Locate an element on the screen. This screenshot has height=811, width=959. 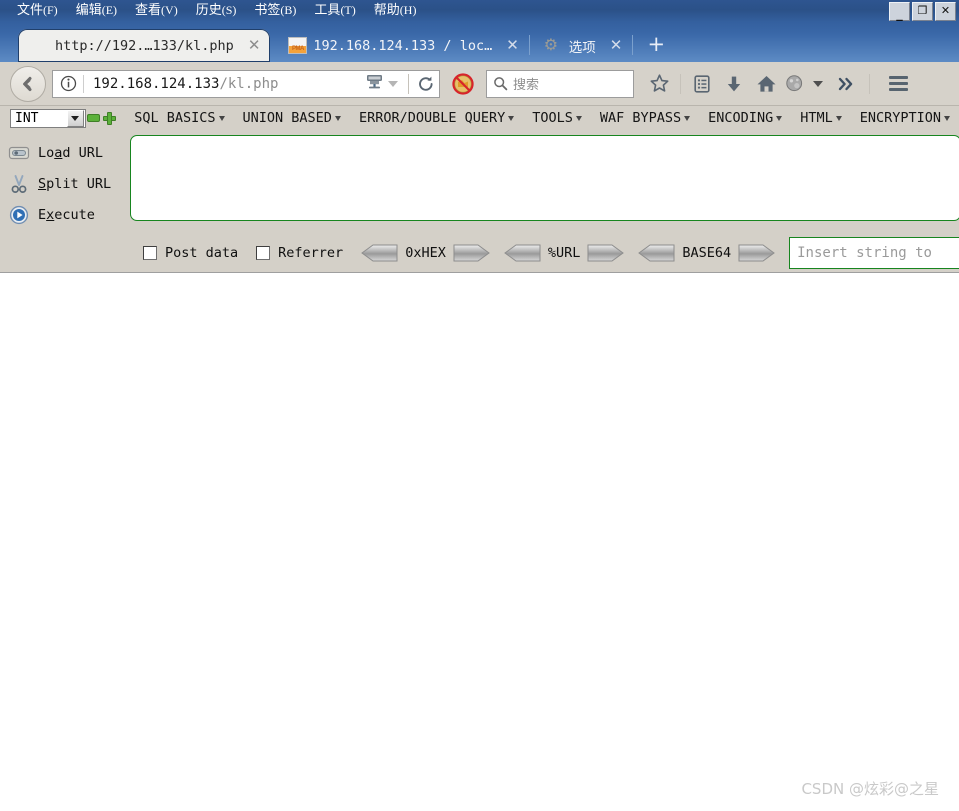
hamburger-menu-icon is located at coordinates (898, 84).